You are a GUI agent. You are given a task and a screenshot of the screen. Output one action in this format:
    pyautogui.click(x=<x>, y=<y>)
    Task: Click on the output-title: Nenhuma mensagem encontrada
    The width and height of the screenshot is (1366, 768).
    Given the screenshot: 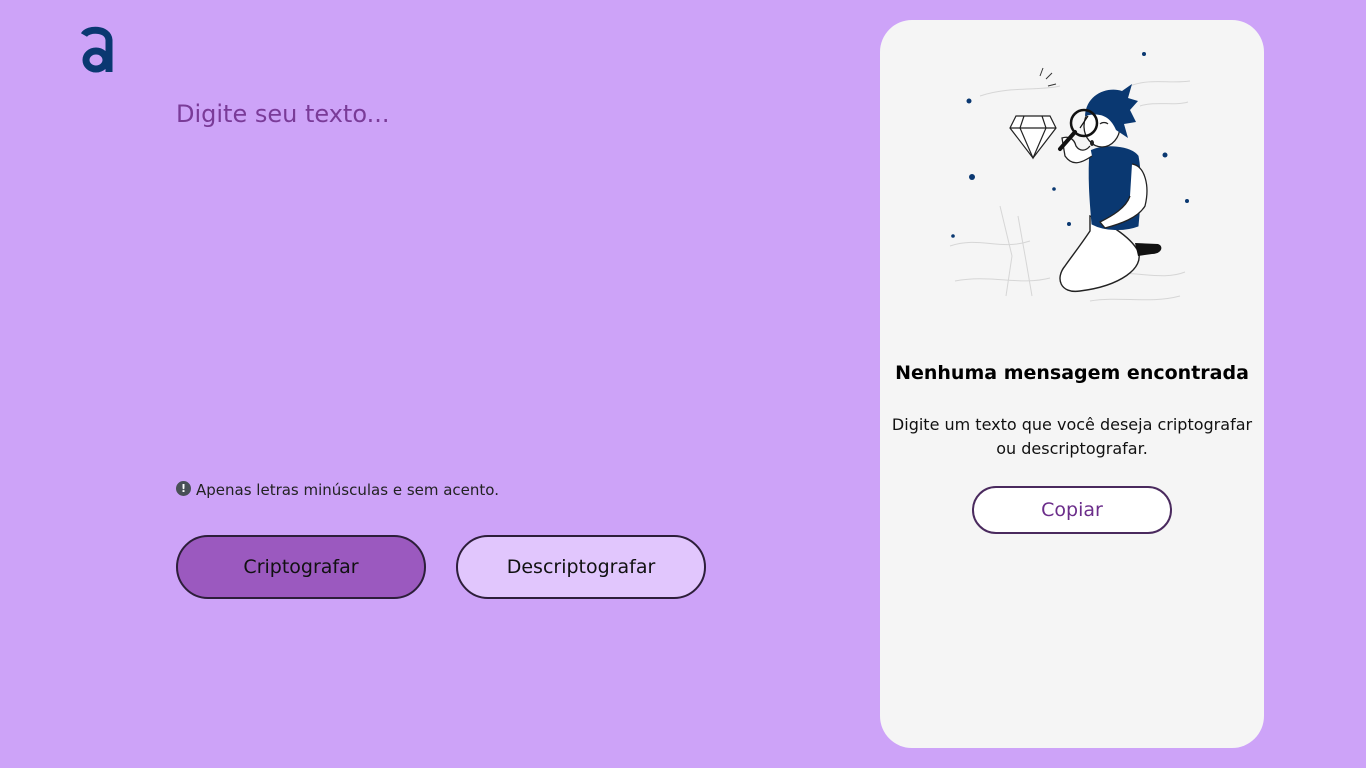 What is the action you would take?
    pyautogui.click(x=1072, y=373)
    